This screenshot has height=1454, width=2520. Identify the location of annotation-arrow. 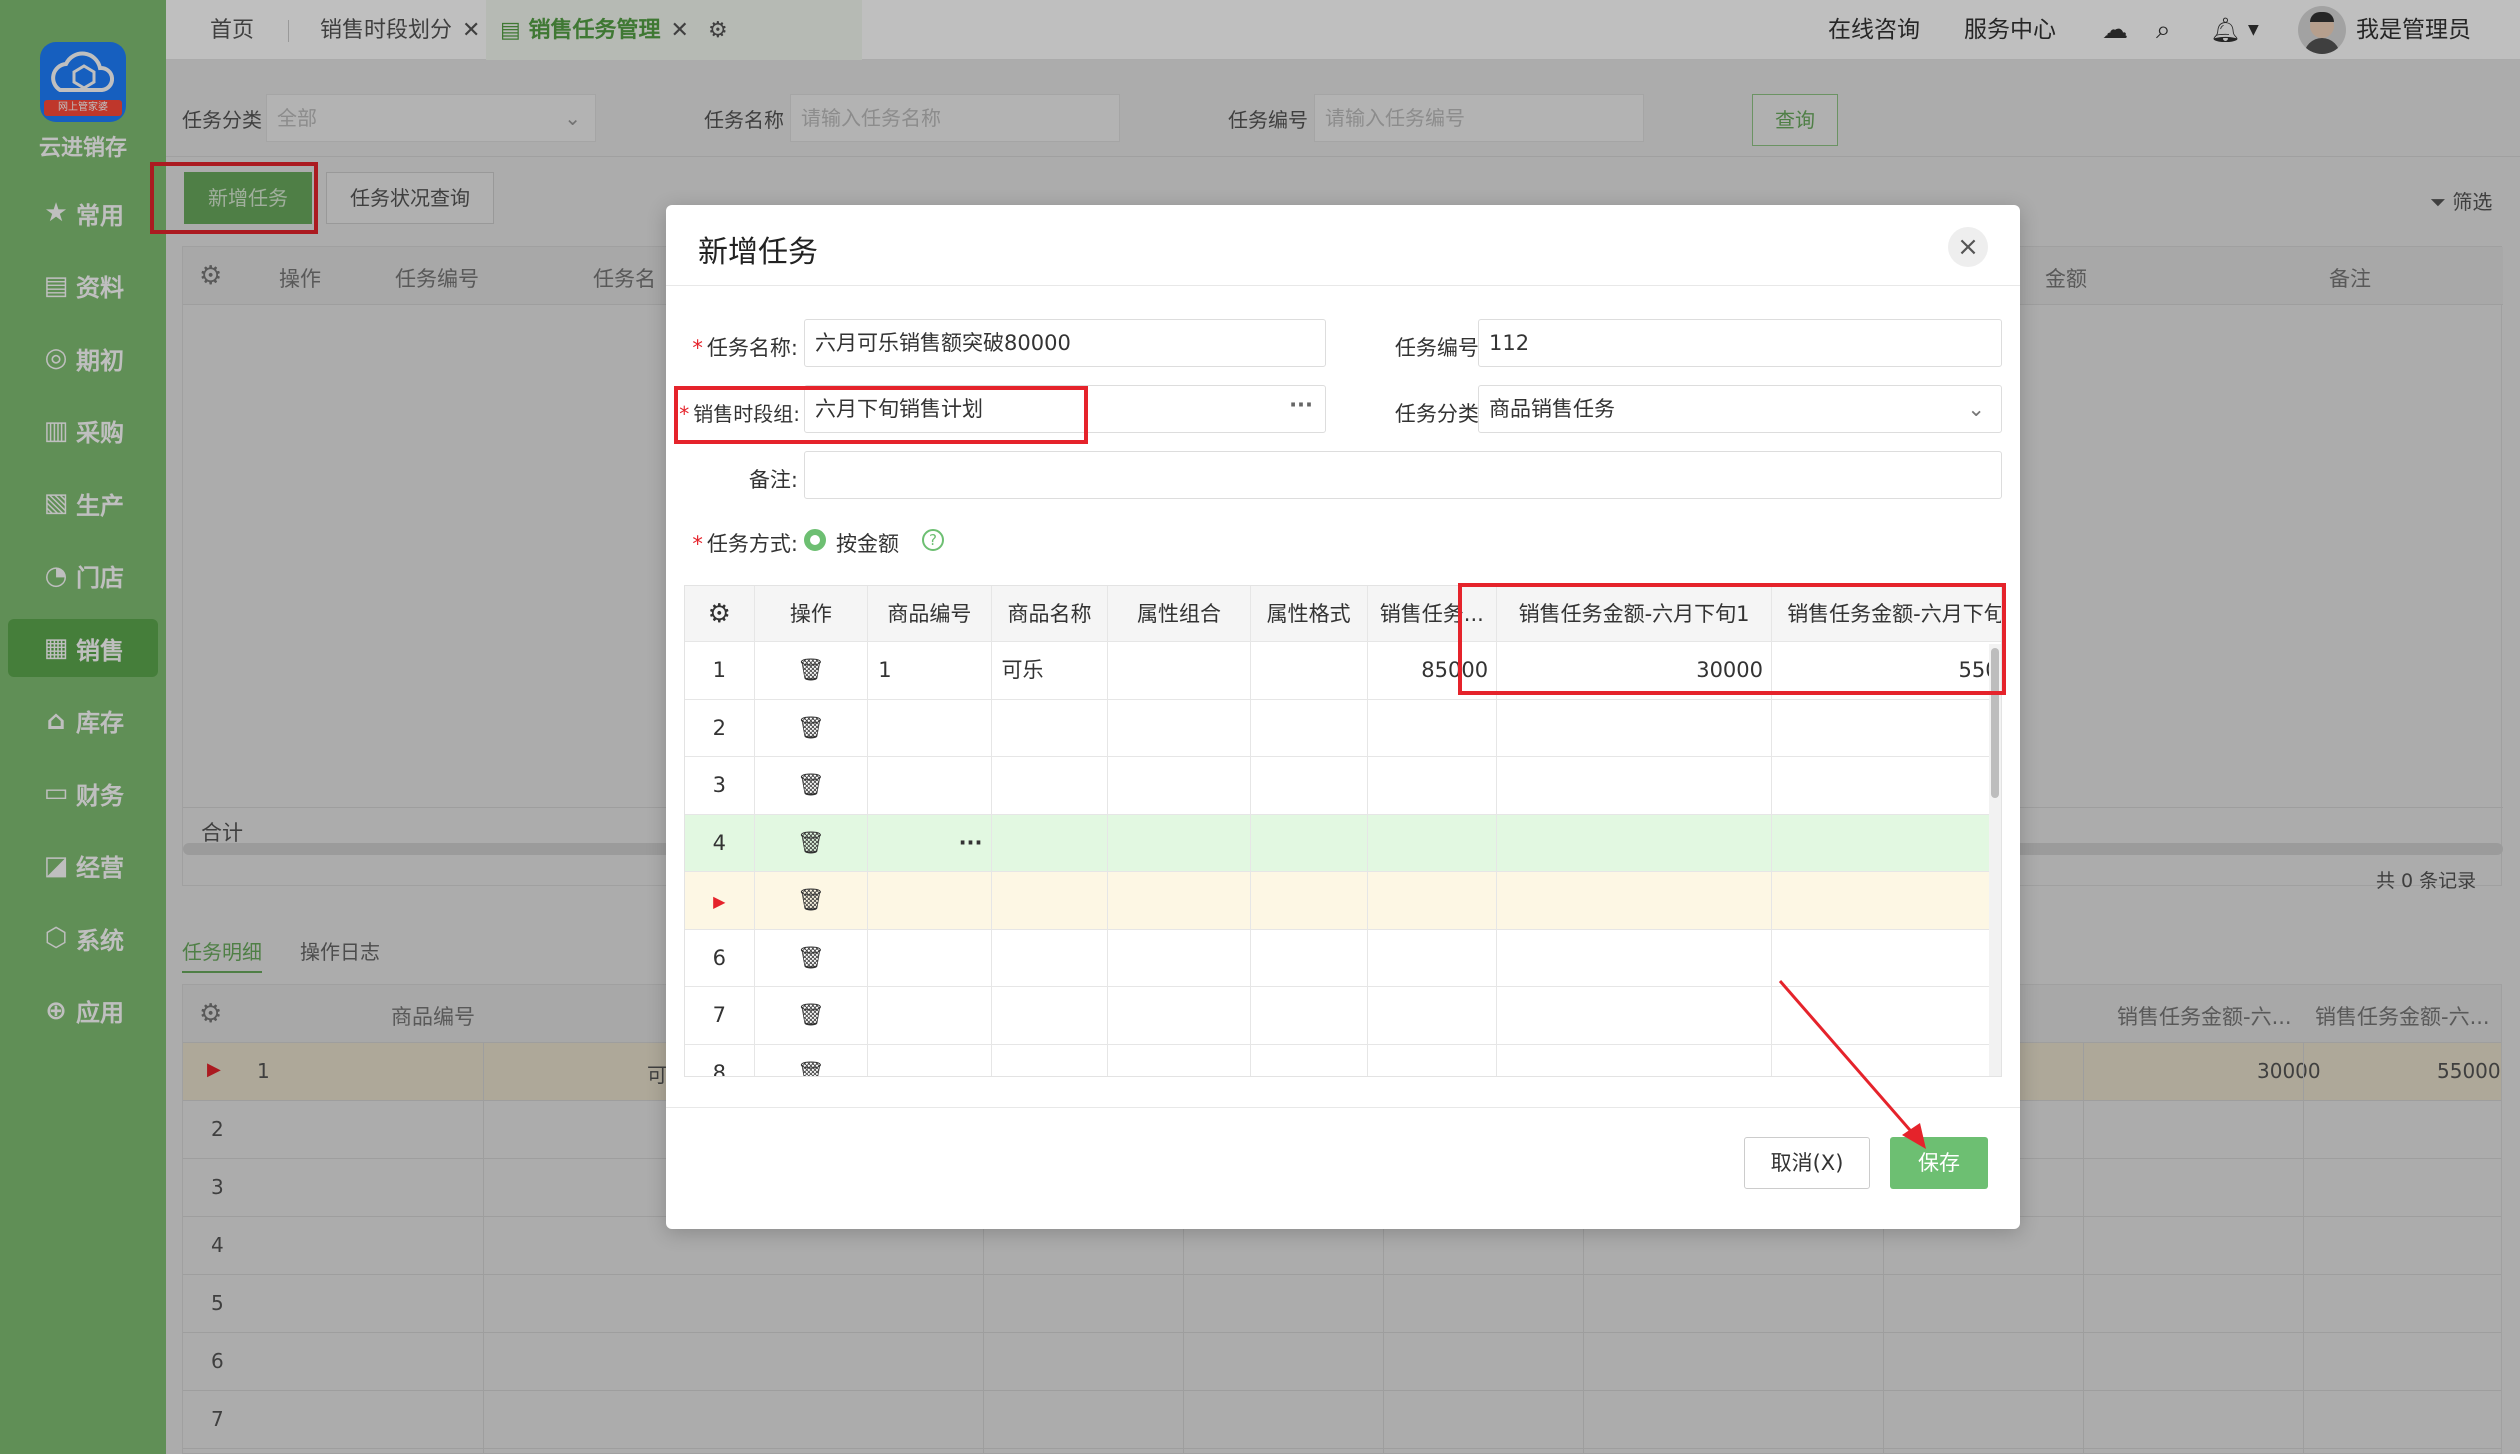
(1852, 1064).